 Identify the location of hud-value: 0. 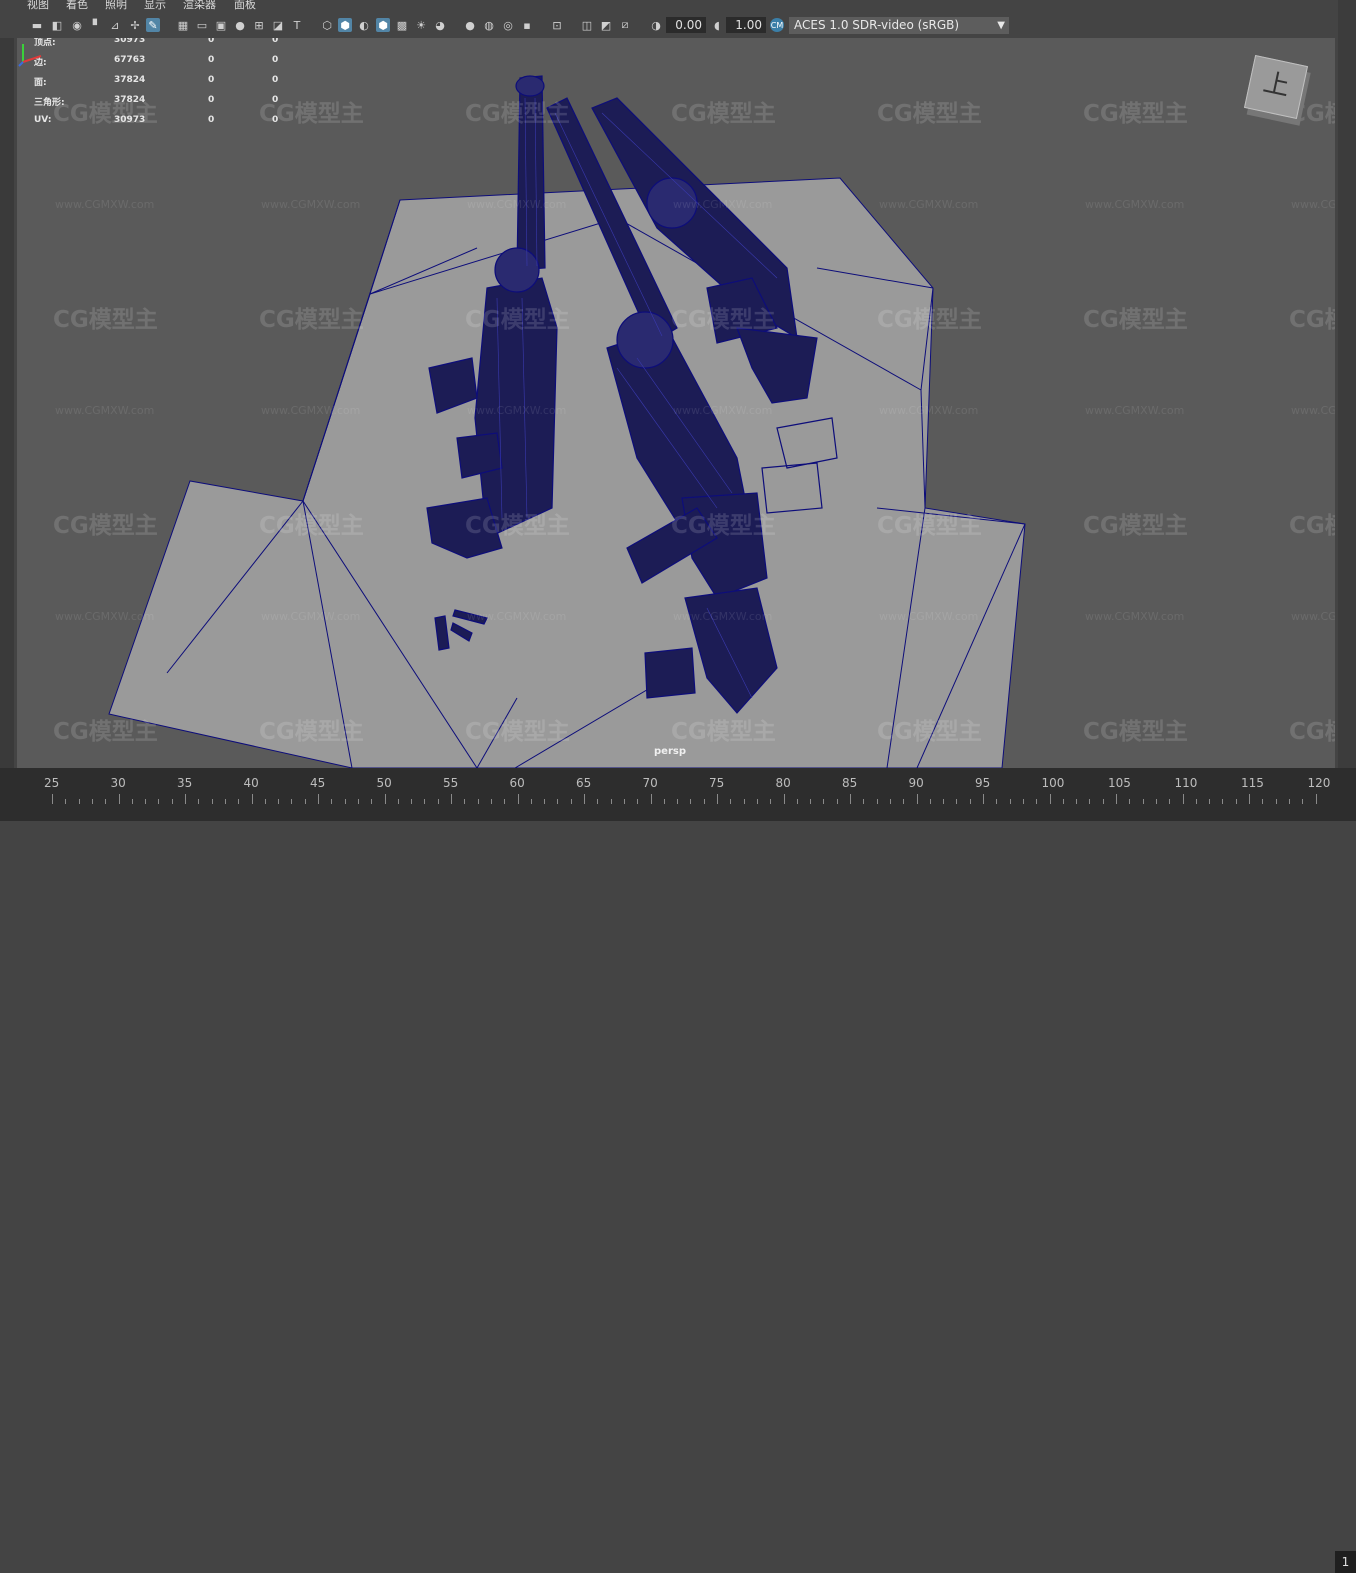
(211, 80).